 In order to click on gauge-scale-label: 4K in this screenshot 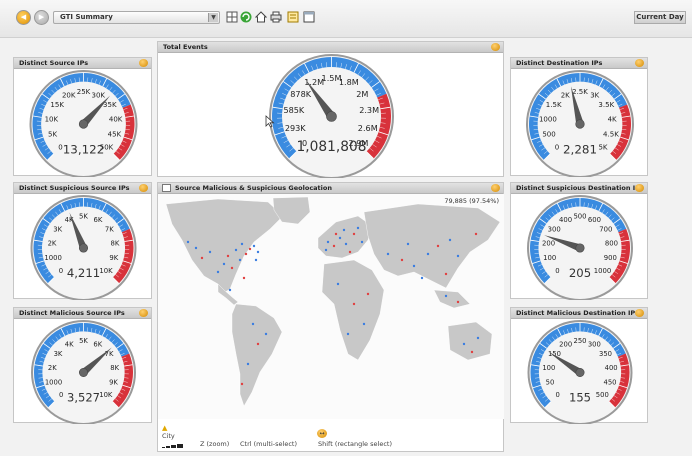, I will do `click(612, 118)`.